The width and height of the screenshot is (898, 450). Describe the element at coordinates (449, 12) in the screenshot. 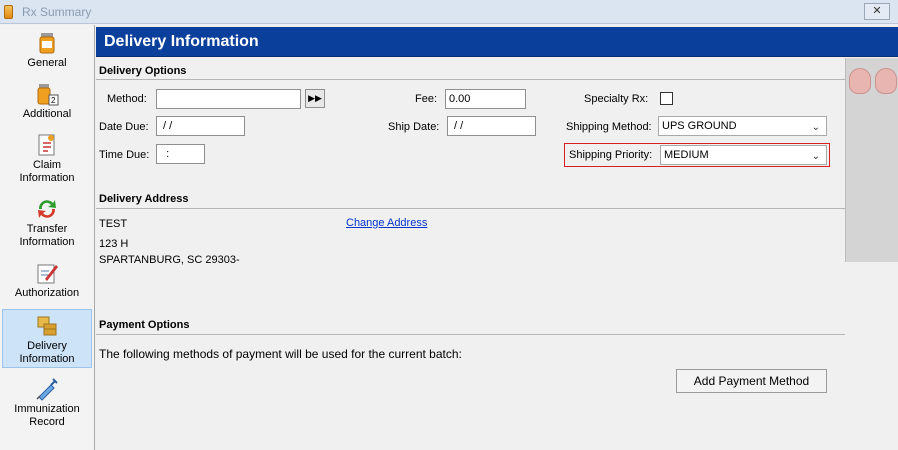

I see `title-bar: Rx Summary ✕` at that location.